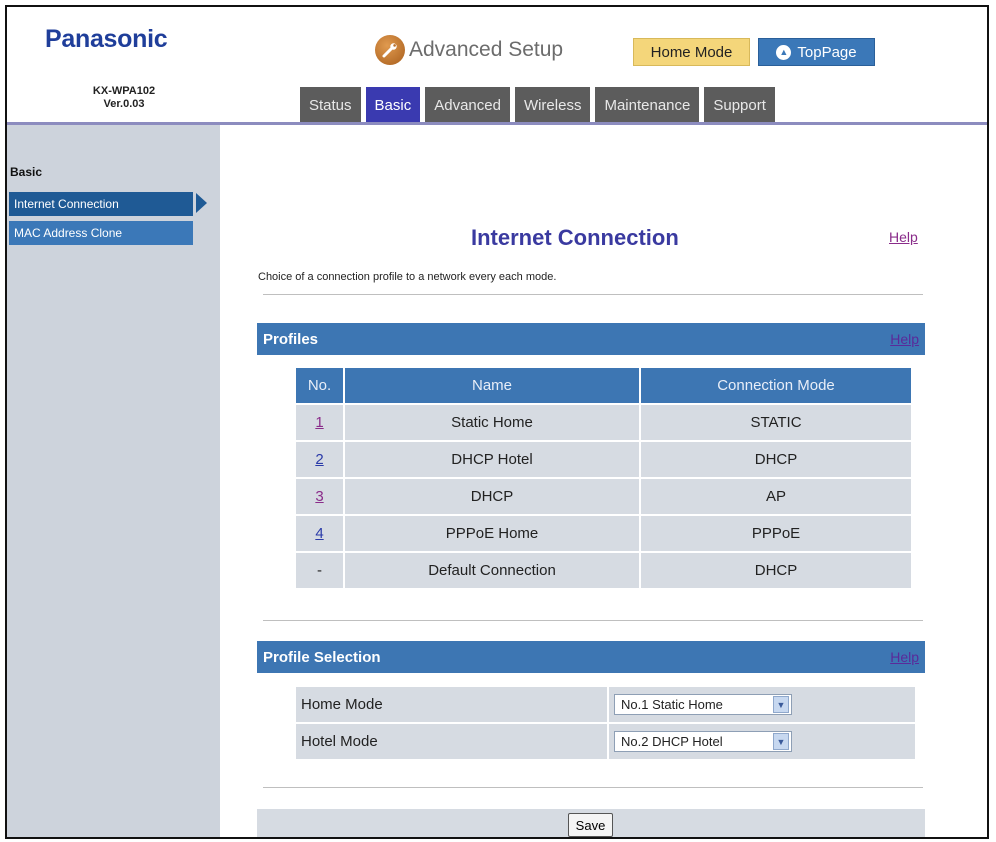 This screenshot has height=842, width=996. Describe the element at coordinates (492, 533) in the screenshot. I see `profile-name: PPPoE Home` at that location.